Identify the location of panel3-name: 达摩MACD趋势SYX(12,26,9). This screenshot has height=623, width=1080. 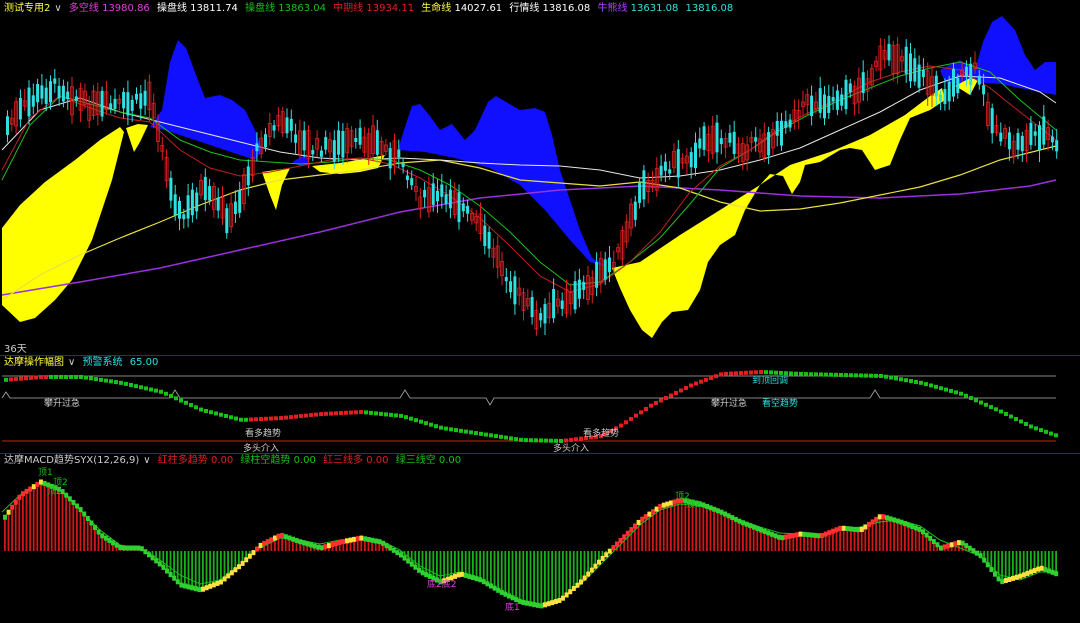
(71, 460).